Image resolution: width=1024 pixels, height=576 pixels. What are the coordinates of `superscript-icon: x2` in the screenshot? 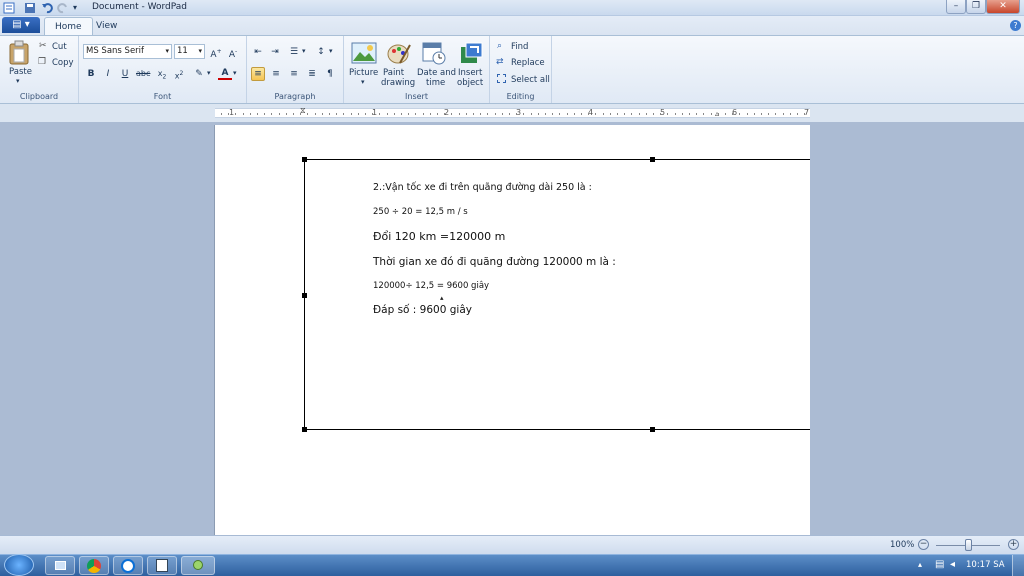 It's located at (179, 74).